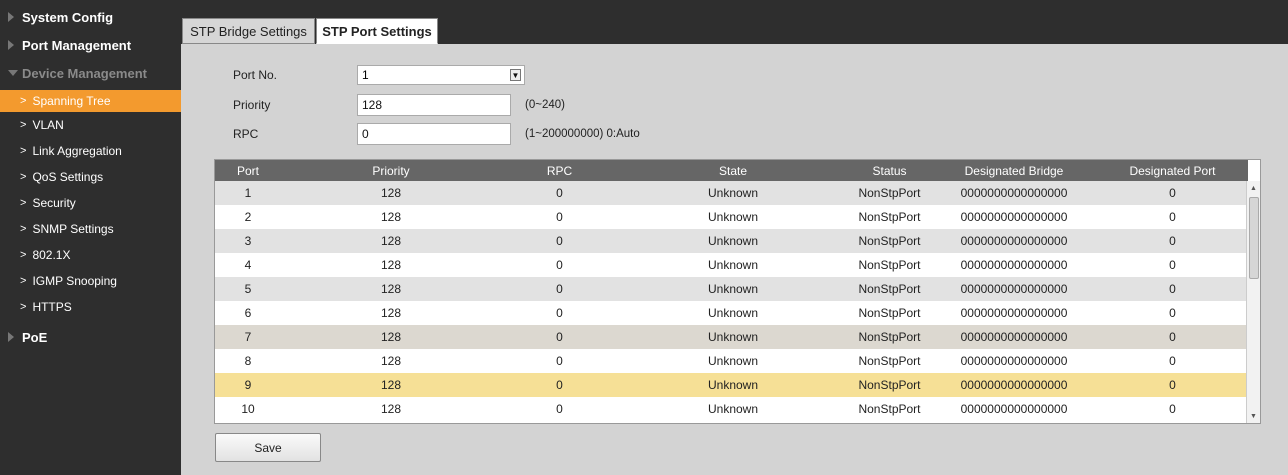 The width and height of the screenshot is (1288, 475). Describe the element at coordinates (90, 337) in the screenshot. I see `sidebar-poe: PoE` at that location.